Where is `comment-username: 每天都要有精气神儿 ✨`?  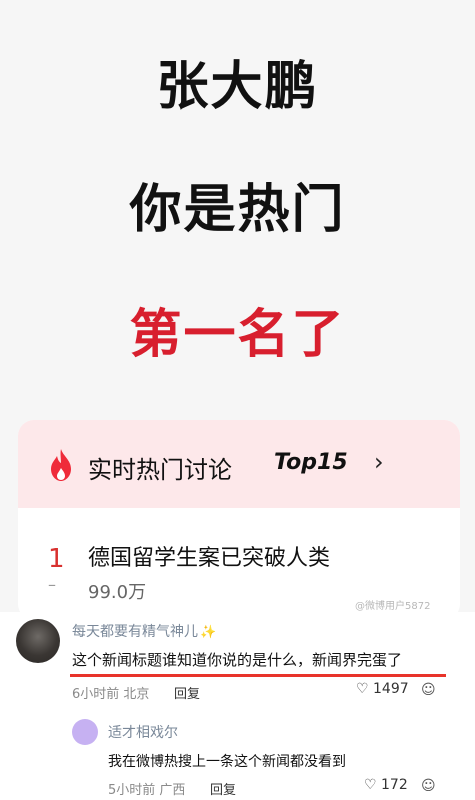
comment-username: 每天都要有精气神儿 ✨ is located at coordinates (144, 631).